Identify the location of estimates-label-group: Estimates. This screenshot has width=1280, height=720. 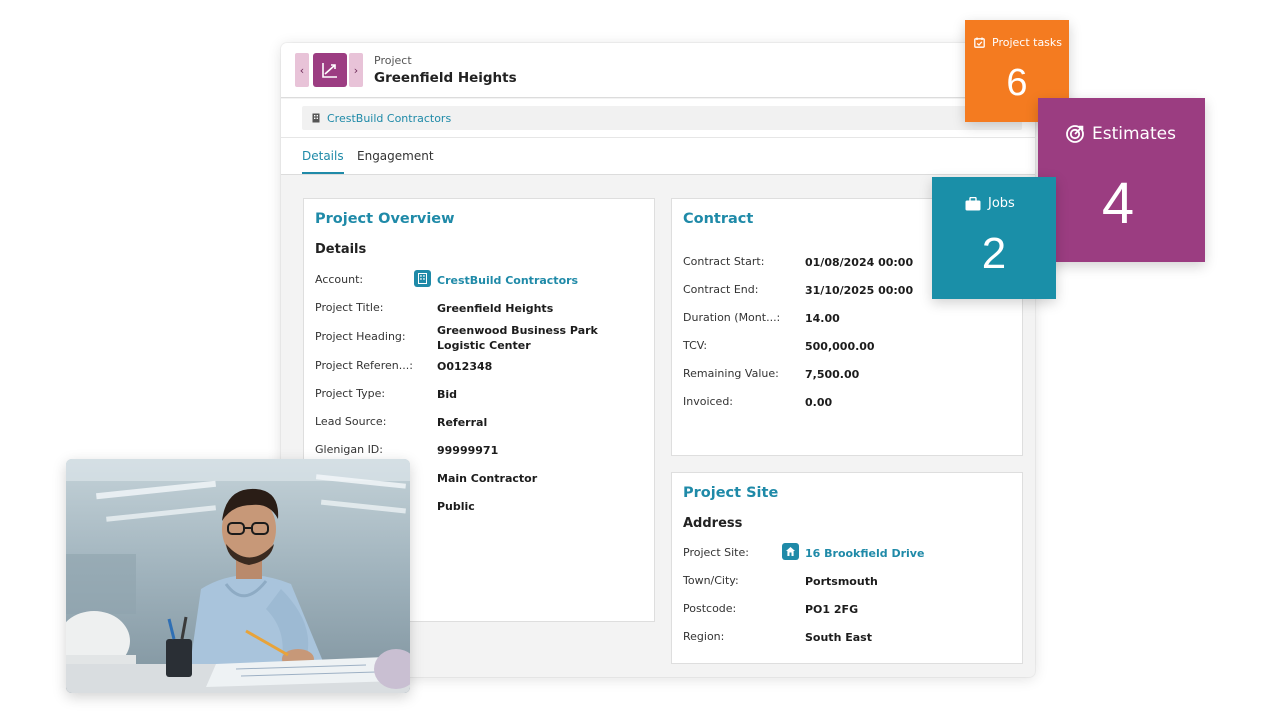
(1120, 134).